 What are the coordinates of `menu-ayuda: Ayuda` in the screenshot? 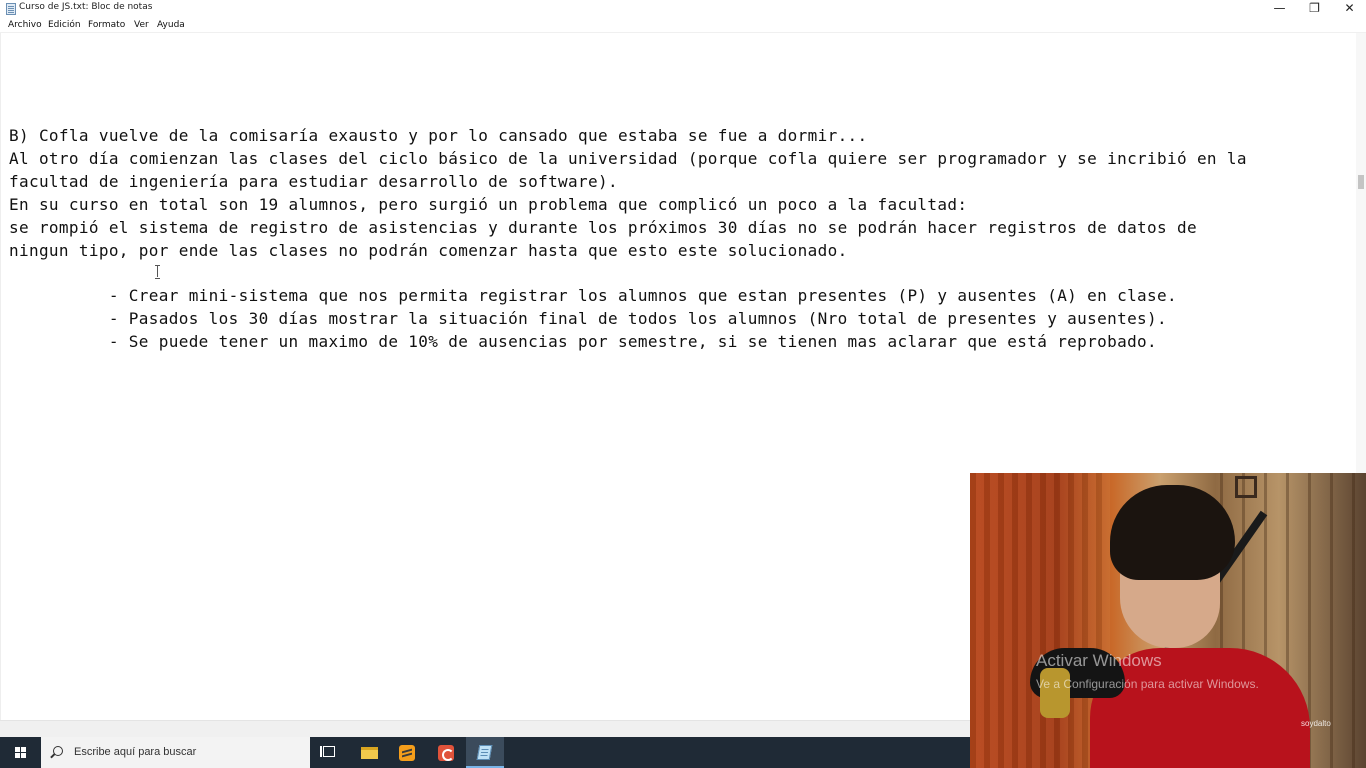 It's located at (171, 25).